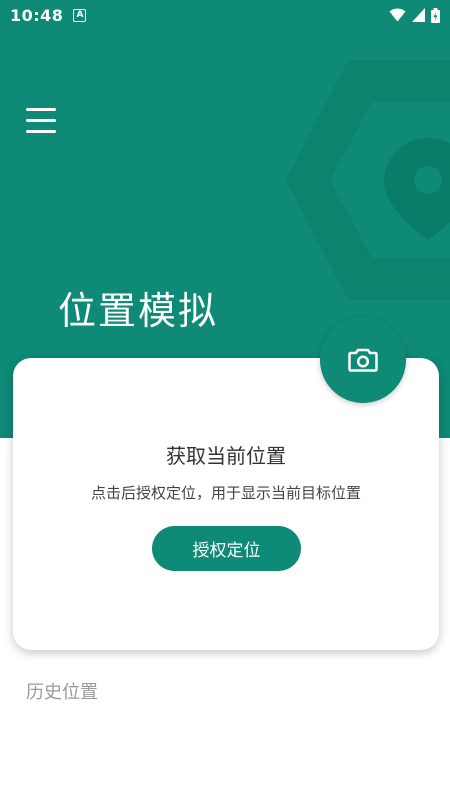 The image size is (450, 800). Describe the element at coordinates (225, 15) in the screenshot. I see `status-bar: 10:48 A` at that location.